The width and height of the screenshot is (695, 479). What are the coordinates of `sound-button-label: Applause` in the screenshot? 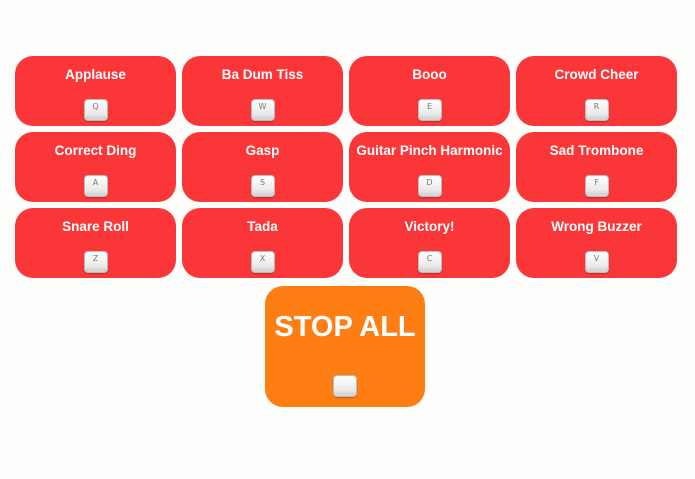 It's located at (95, 74).